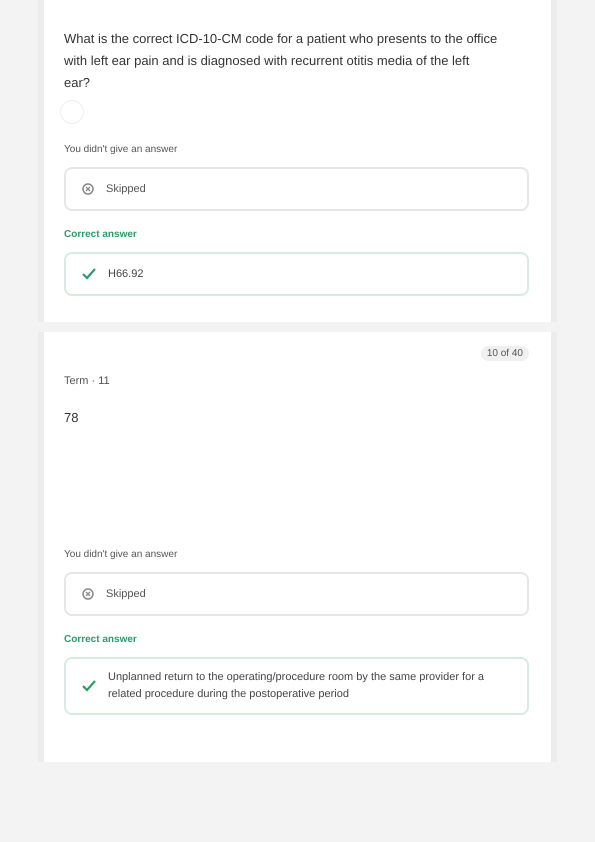 This screenshot has height=842, width=595. Describe the element at coordinates (281, 61) in the screenshot. I see `question-text: What is the correct ICD-10-CM code for a patient who presents to the office with left ear pain and is diagnosed with recurrent otitis media of the left ear?` at that location.